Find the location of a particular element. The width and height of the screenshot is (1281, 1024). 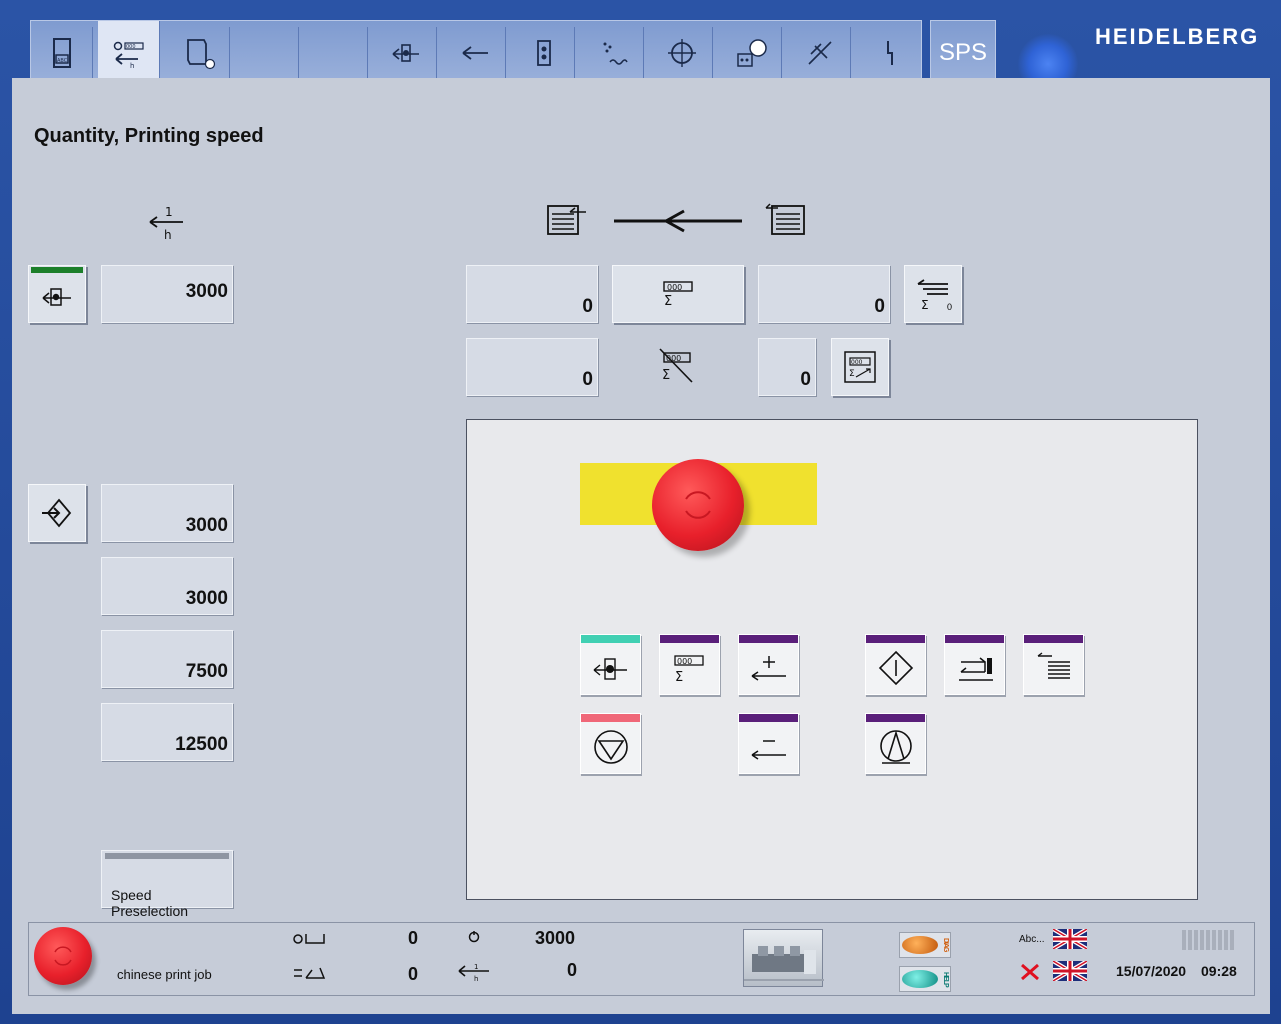

delivery-on-button is located at coordinates (974, 664).